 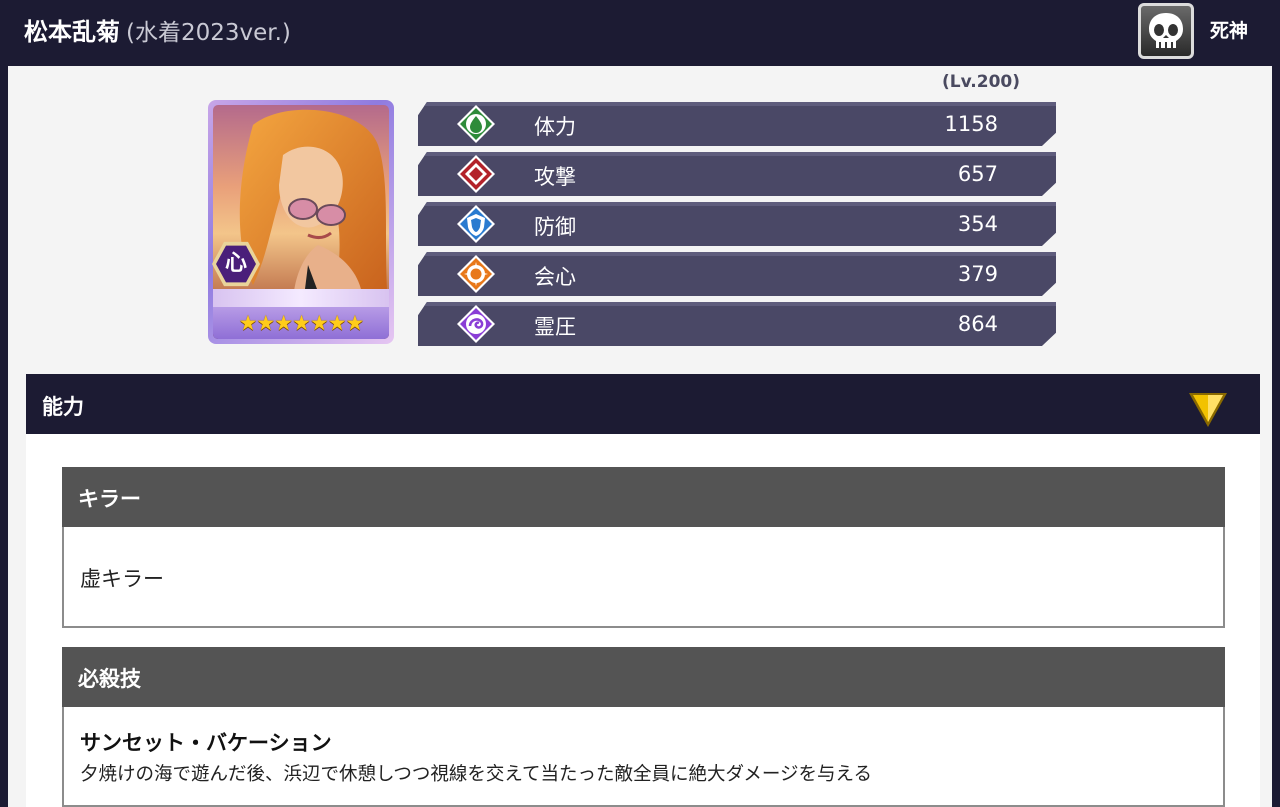 What do you see at coordinates (737, 274) in the screenshot?
I see `stat-row-critical: 会心 379` at bounding box center [737, 274].